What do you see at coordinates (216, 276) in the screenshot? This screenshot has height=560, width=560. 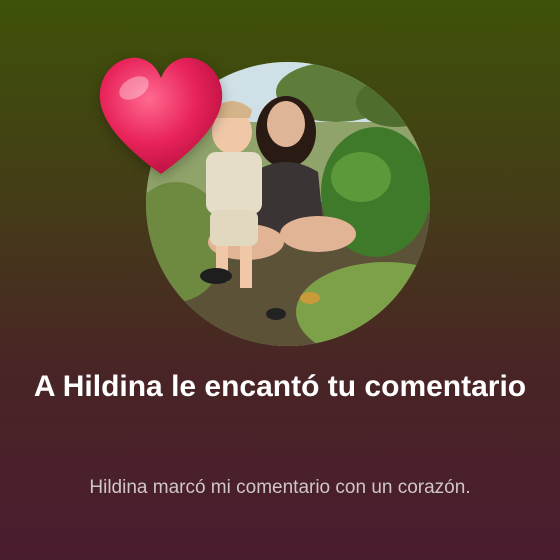 I see `photo-sneaker` at bounding box center [216, 276].